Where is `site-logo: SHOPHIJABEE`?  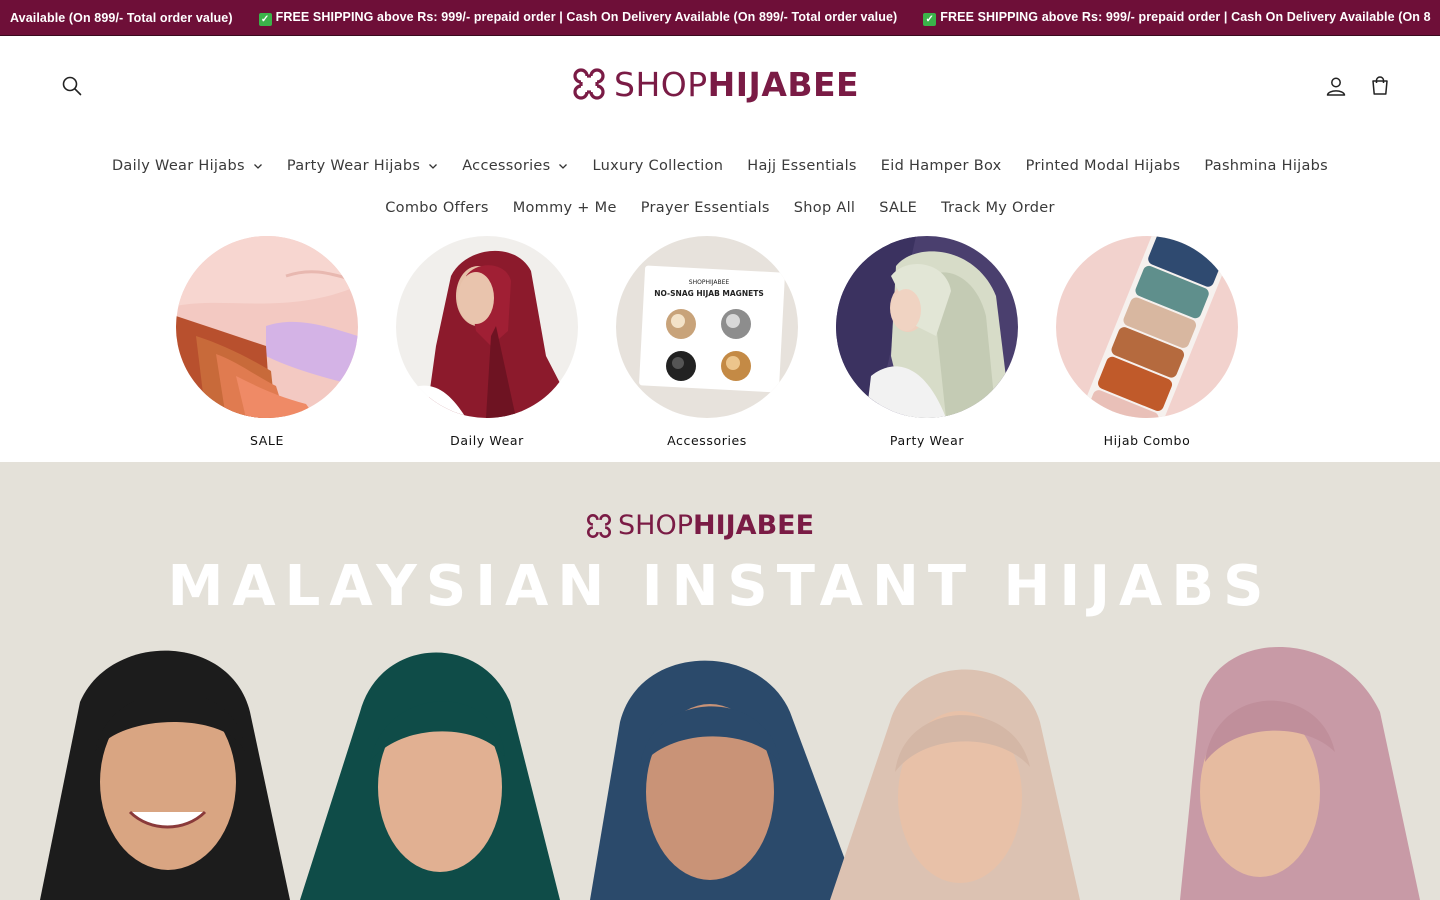 site-logo: SHOPHIJABEE is located at coordinates (716, 84).